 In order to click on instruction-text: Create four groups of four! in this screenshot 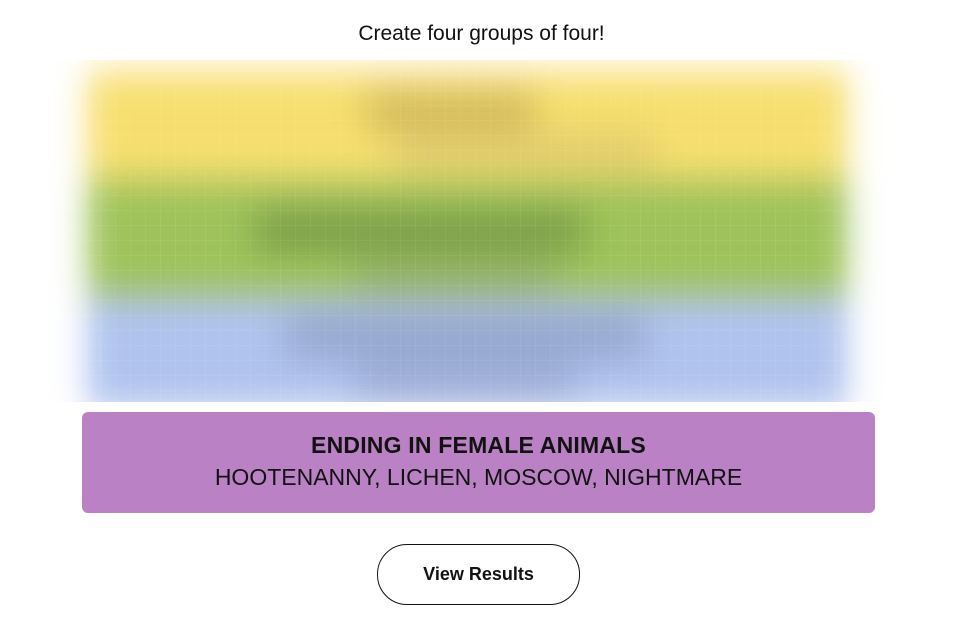, I will do `click(481, 33)`.